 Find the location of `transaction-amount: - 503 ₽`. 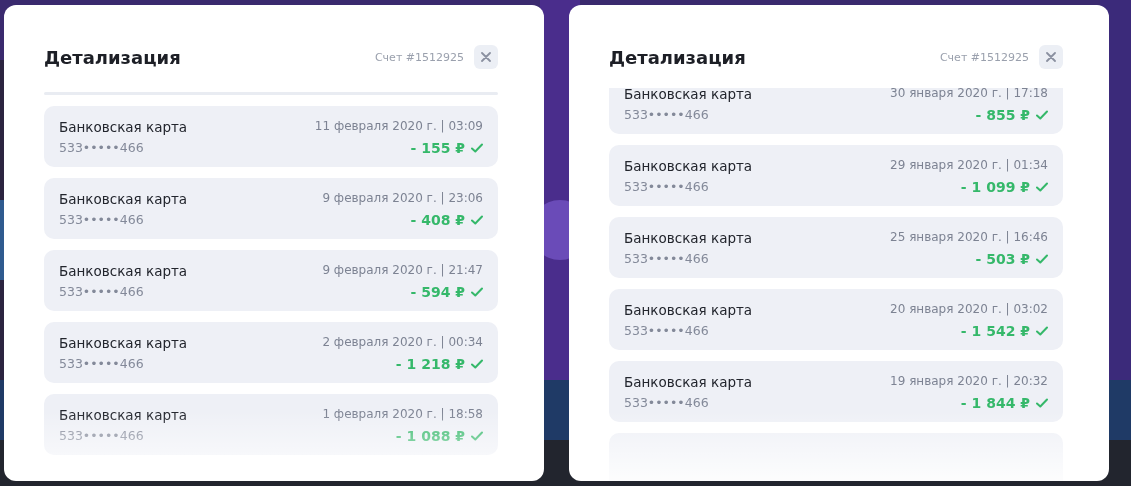

transaction-amount: - 503 ₽ is located at coordinates (1002, 259).